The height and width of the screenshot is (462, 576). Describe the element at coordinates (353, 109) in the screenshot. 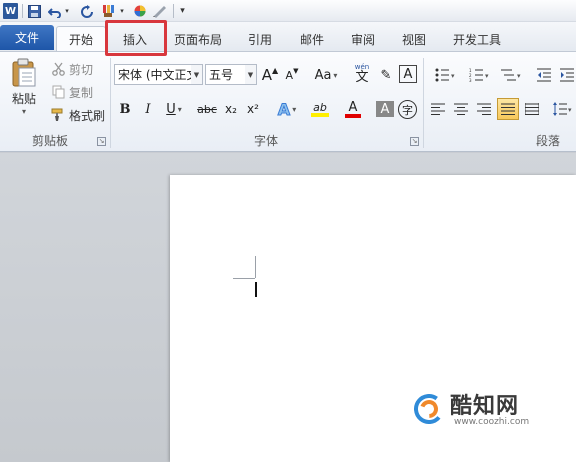

I see `font-color-button: A` at that location.